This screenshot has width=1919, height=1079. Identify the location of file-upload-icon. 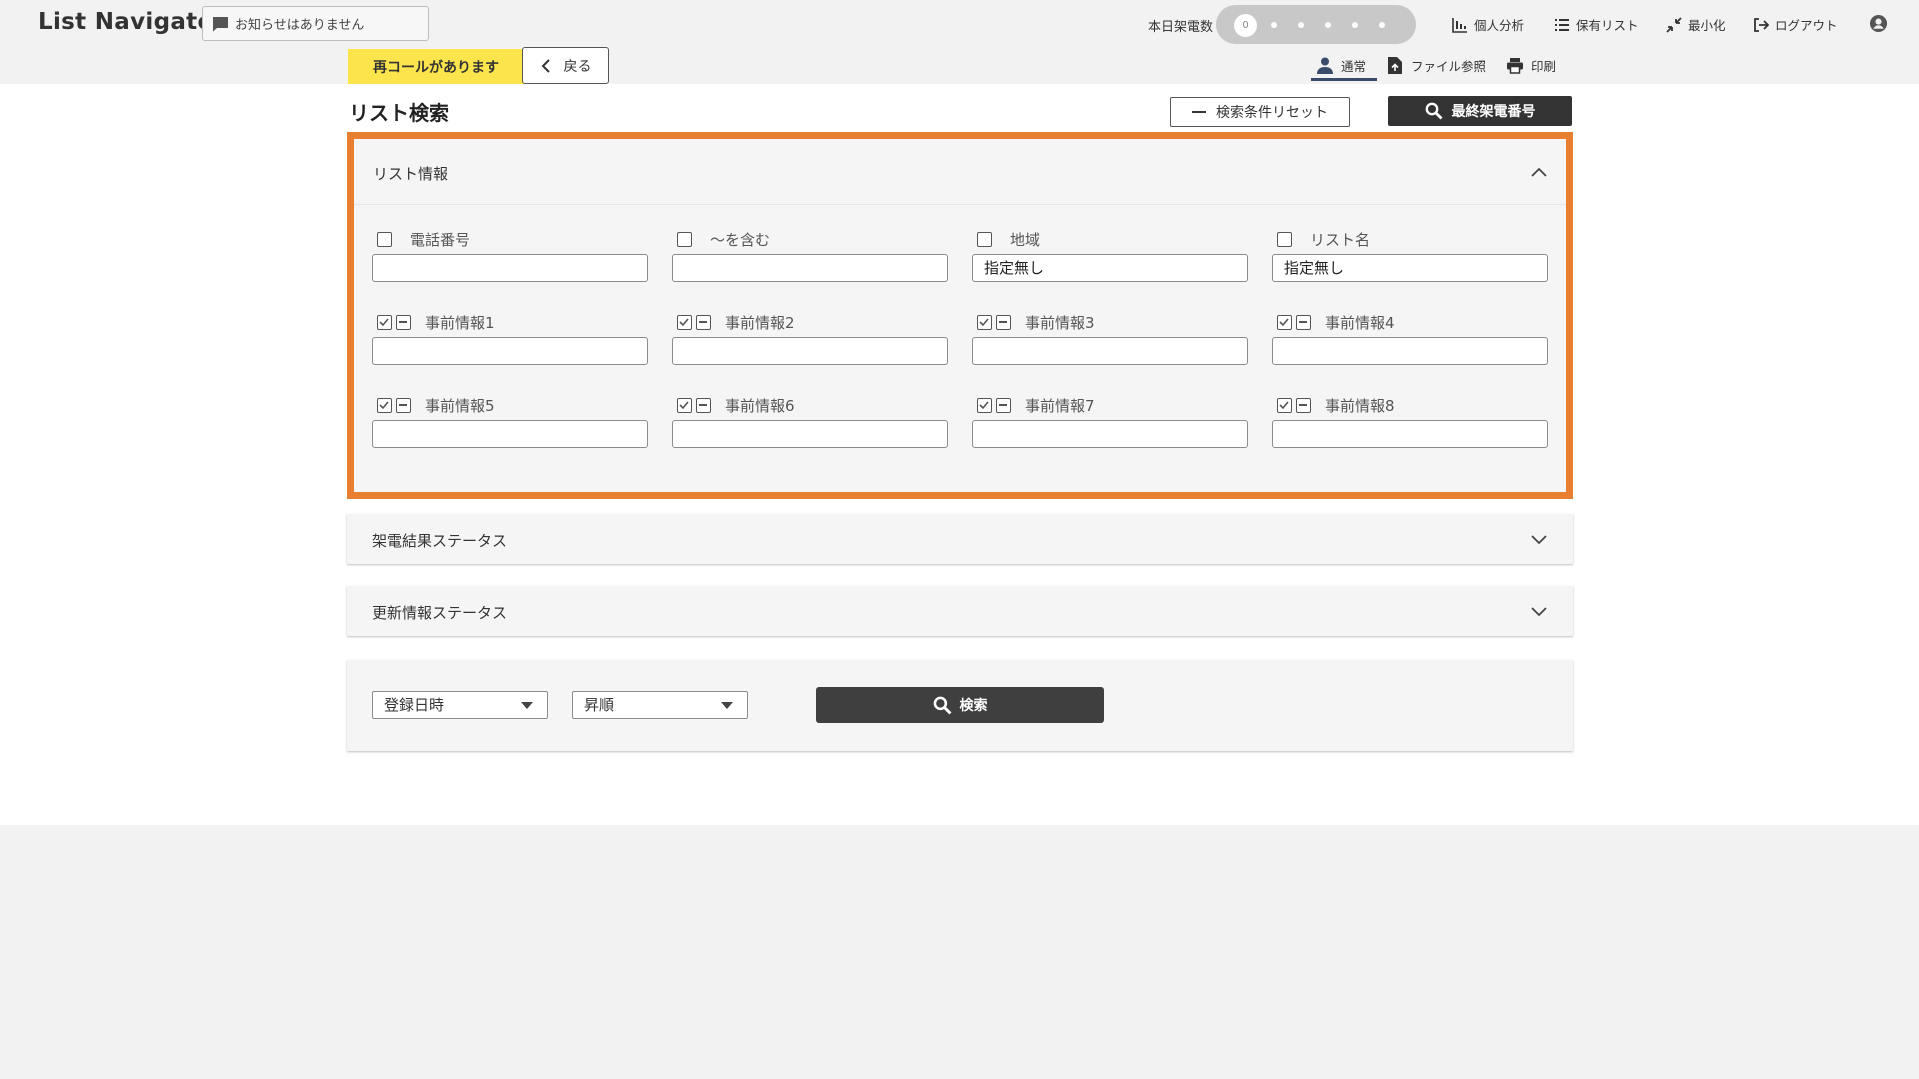
(1395, 65).